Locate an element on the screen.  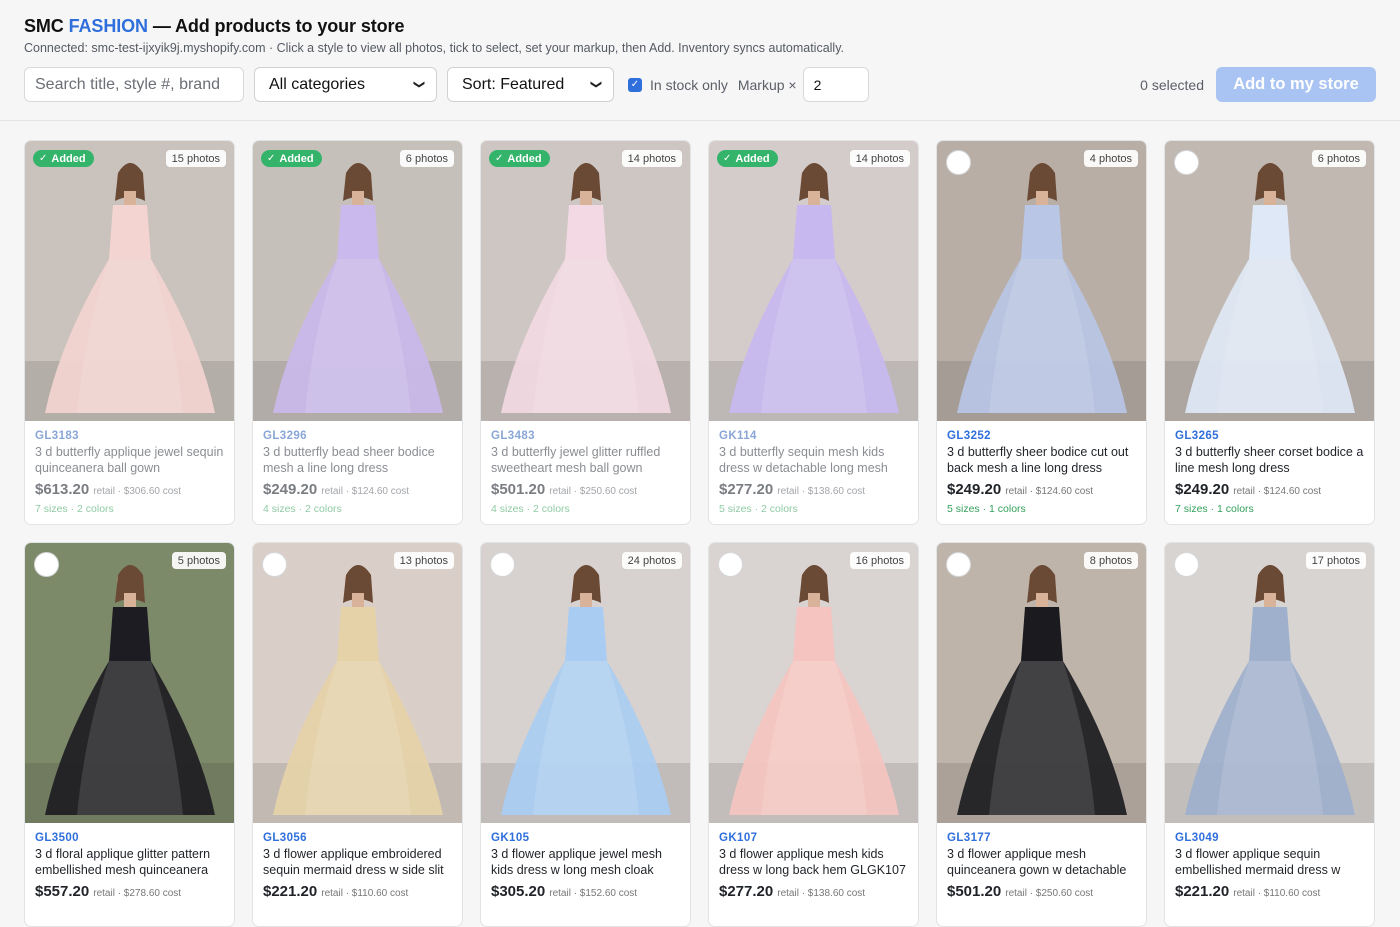
search-input is located at coordinates (134, 84).